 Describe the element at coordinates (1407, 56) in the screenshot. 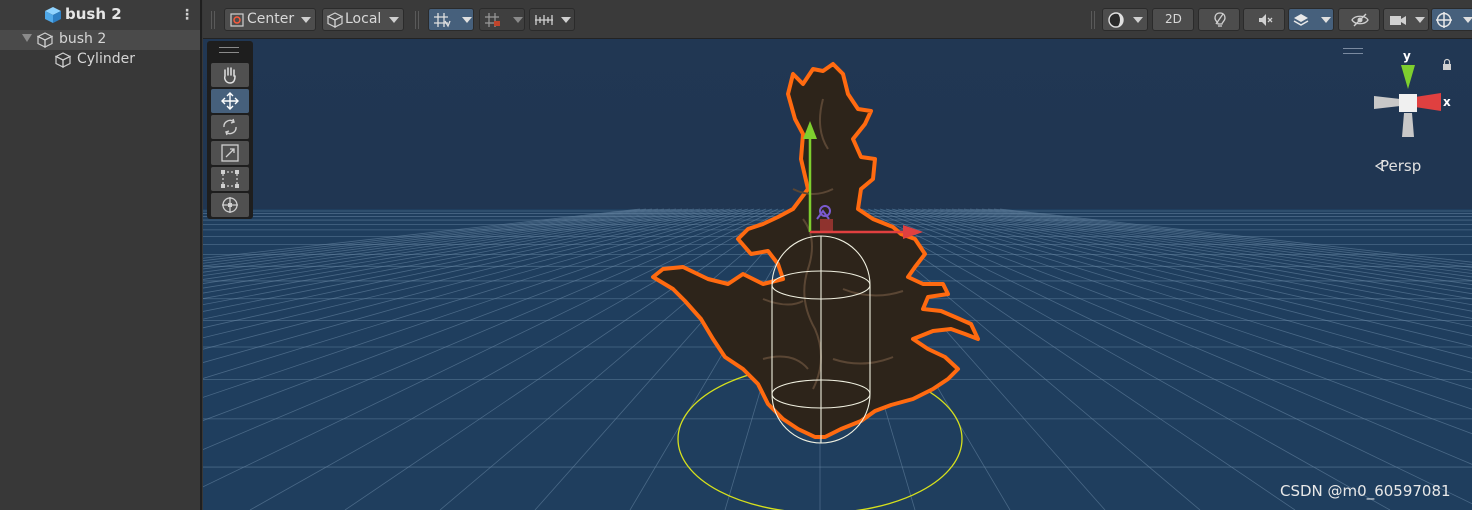

I see `axis-y-label: y` at that location.